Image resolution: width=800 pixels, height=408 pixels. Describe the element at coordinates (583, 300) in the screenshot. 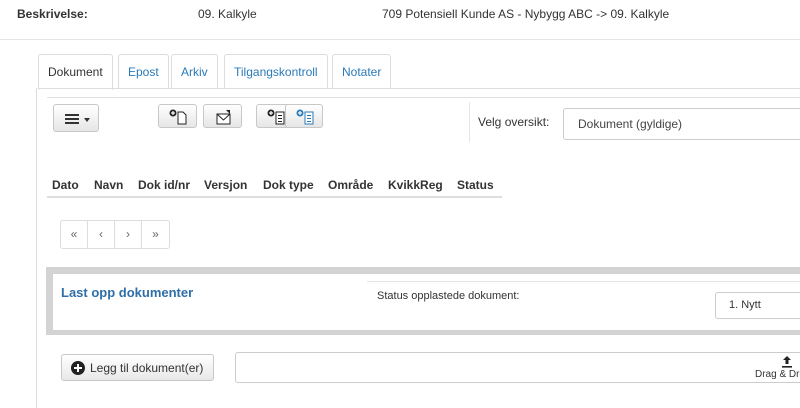

I see `upload-status-area: Status opplastede dokument: 1. Nytt` at that location.